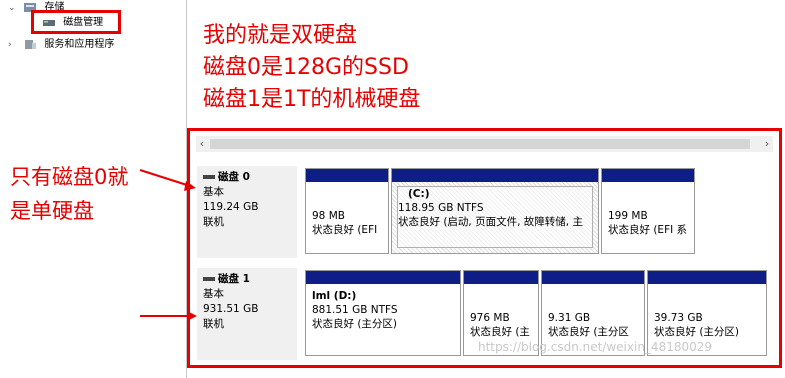 The image size is (785, 378). What do you see at coordinates (168, 245) in the screenshot?
I see `annotation-arrows` at bounding box center [168, 245].